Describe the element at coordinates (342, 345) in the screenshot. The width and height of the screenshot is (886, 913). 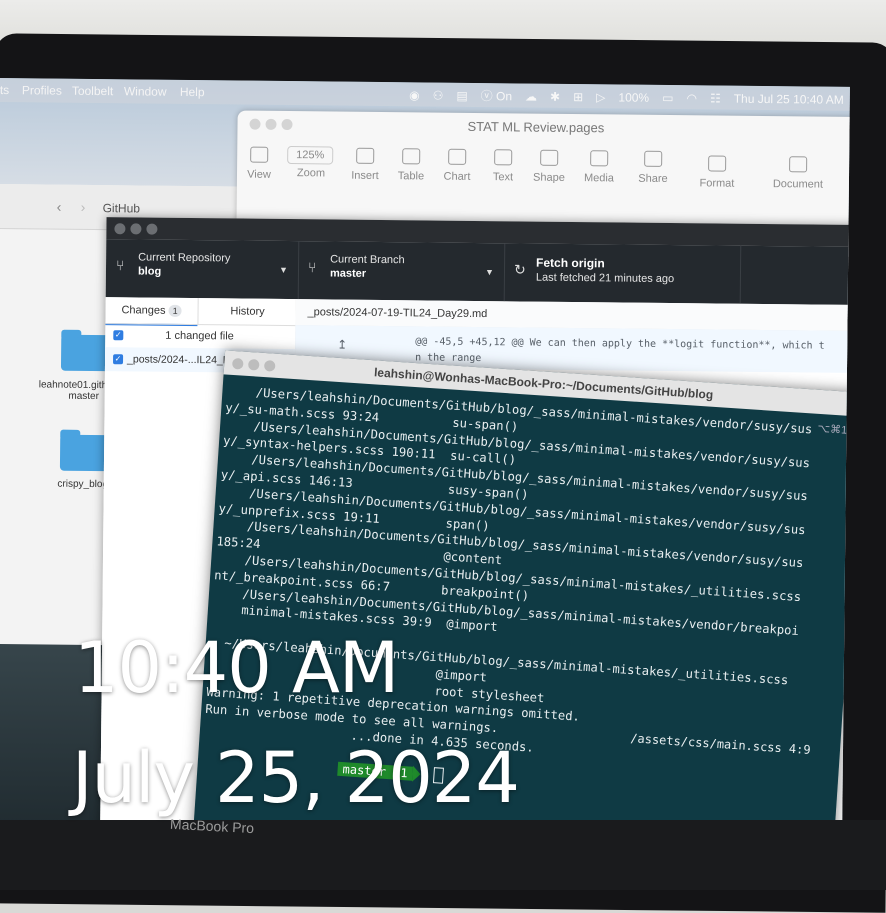
I see `expand-up-icon: ↥` at that location.